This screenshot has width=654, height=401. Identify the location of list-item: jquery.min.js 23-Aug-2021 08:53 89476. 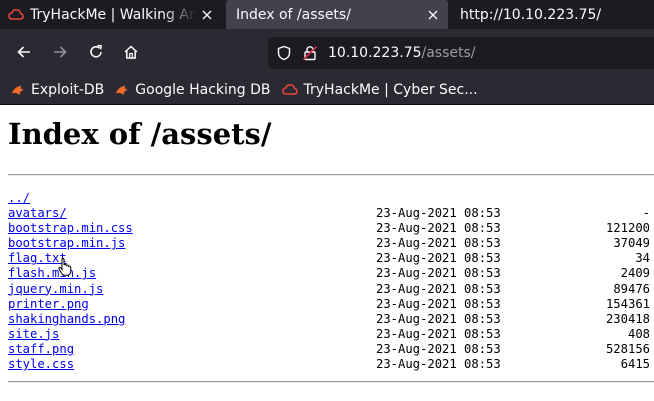
(331, 289).